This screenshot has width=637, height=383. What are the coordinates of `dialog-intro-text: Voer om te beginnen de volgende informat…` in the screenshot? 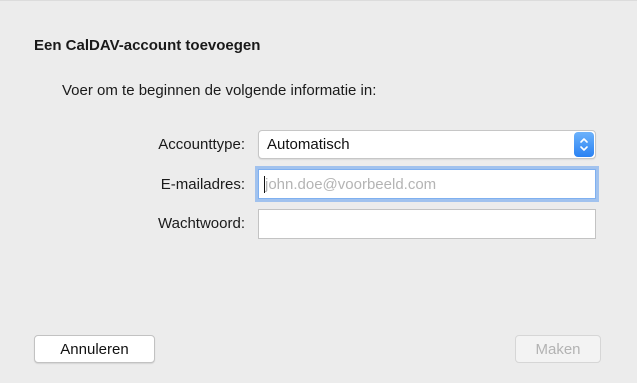 It's located at (219, 90).